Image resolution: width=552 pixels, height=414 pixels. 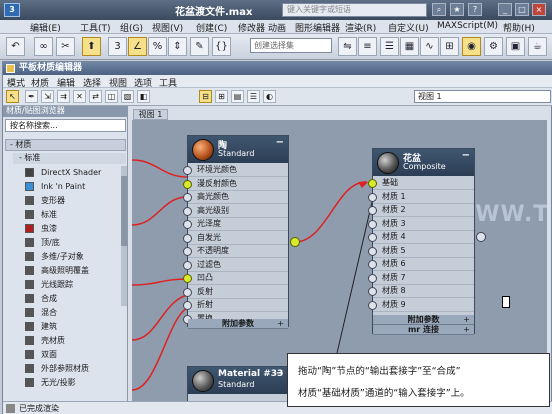 I want to click on named-selection-icon: ✎, so click(x=199, y=46).